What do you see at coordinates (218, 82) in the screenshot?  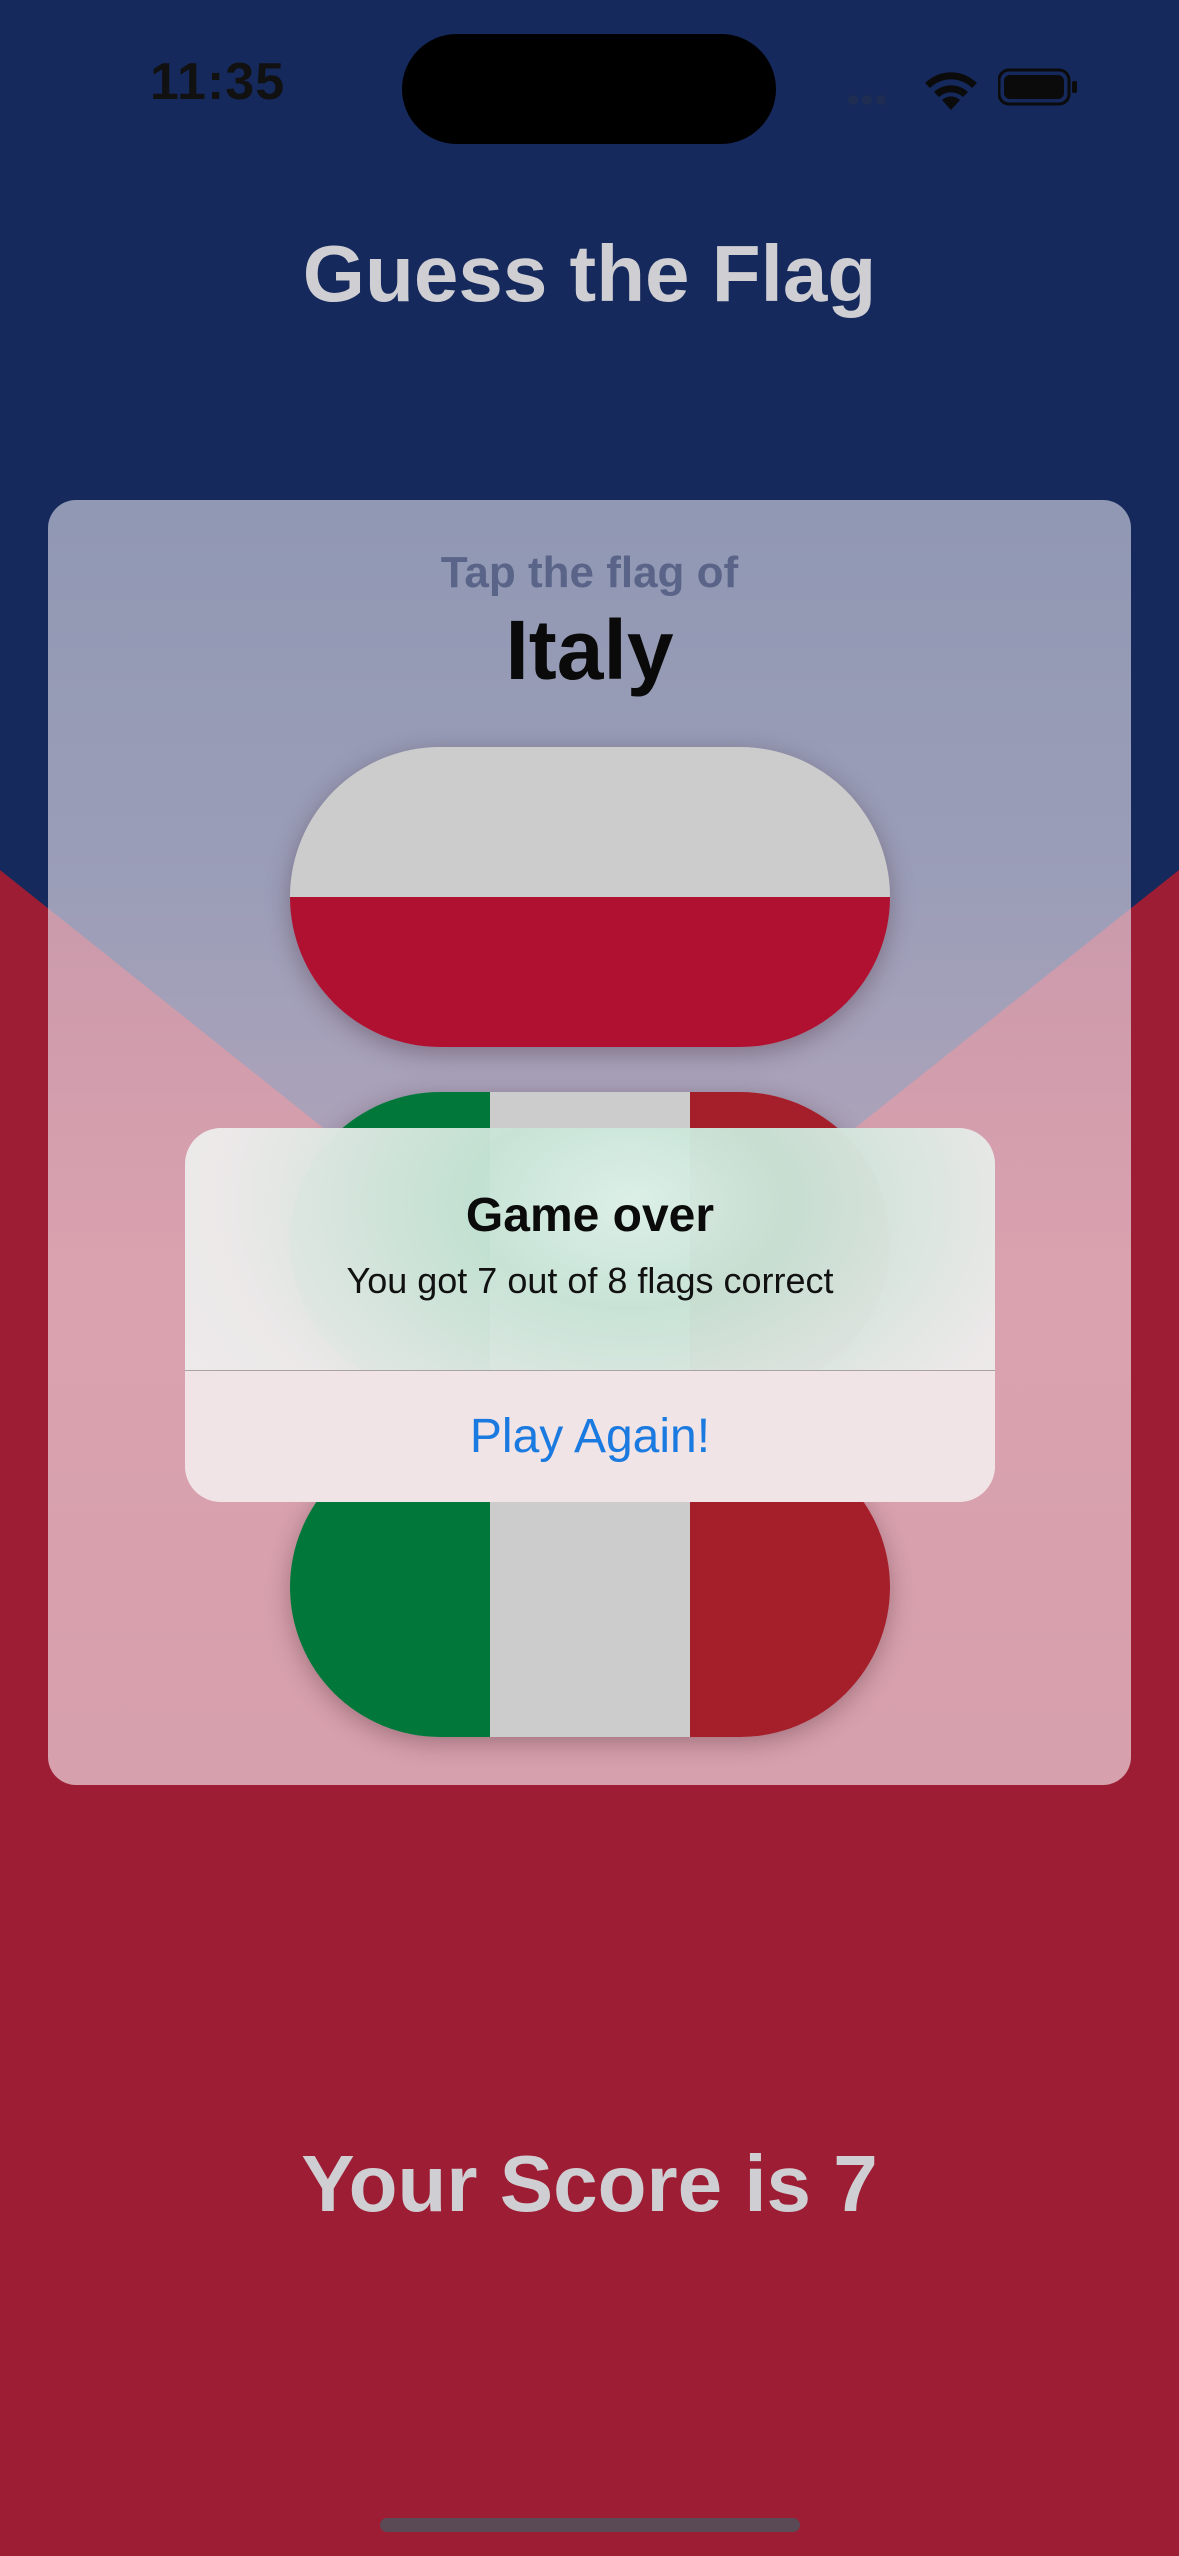 I see `status-time: 11:35` at bounding box center [218, 82].